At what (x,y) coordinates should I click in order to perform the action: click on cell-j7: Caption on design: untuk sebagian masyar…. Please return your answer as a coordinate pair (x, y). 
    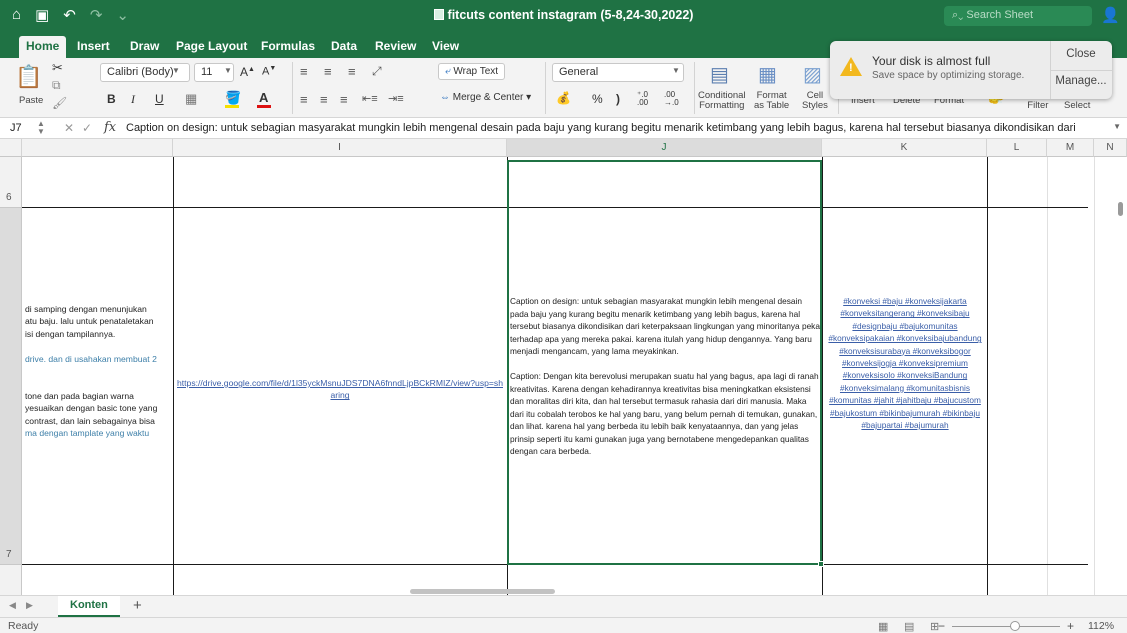
    Looking at the image, I should click on (665, 376).